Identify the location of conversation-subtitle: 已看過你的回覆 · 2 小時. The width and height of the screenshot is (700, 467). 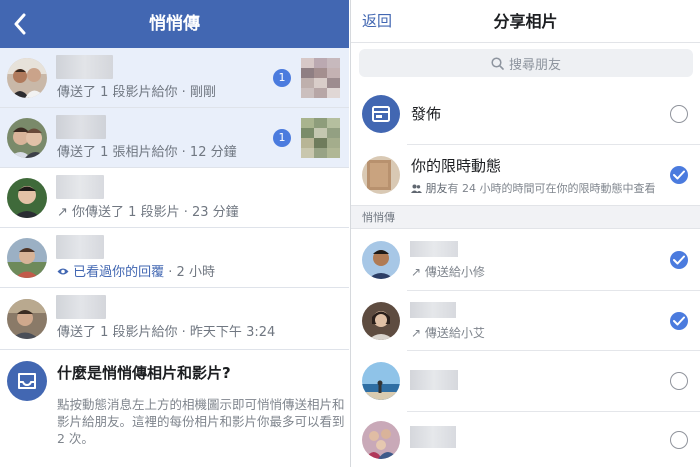
(136, 270).